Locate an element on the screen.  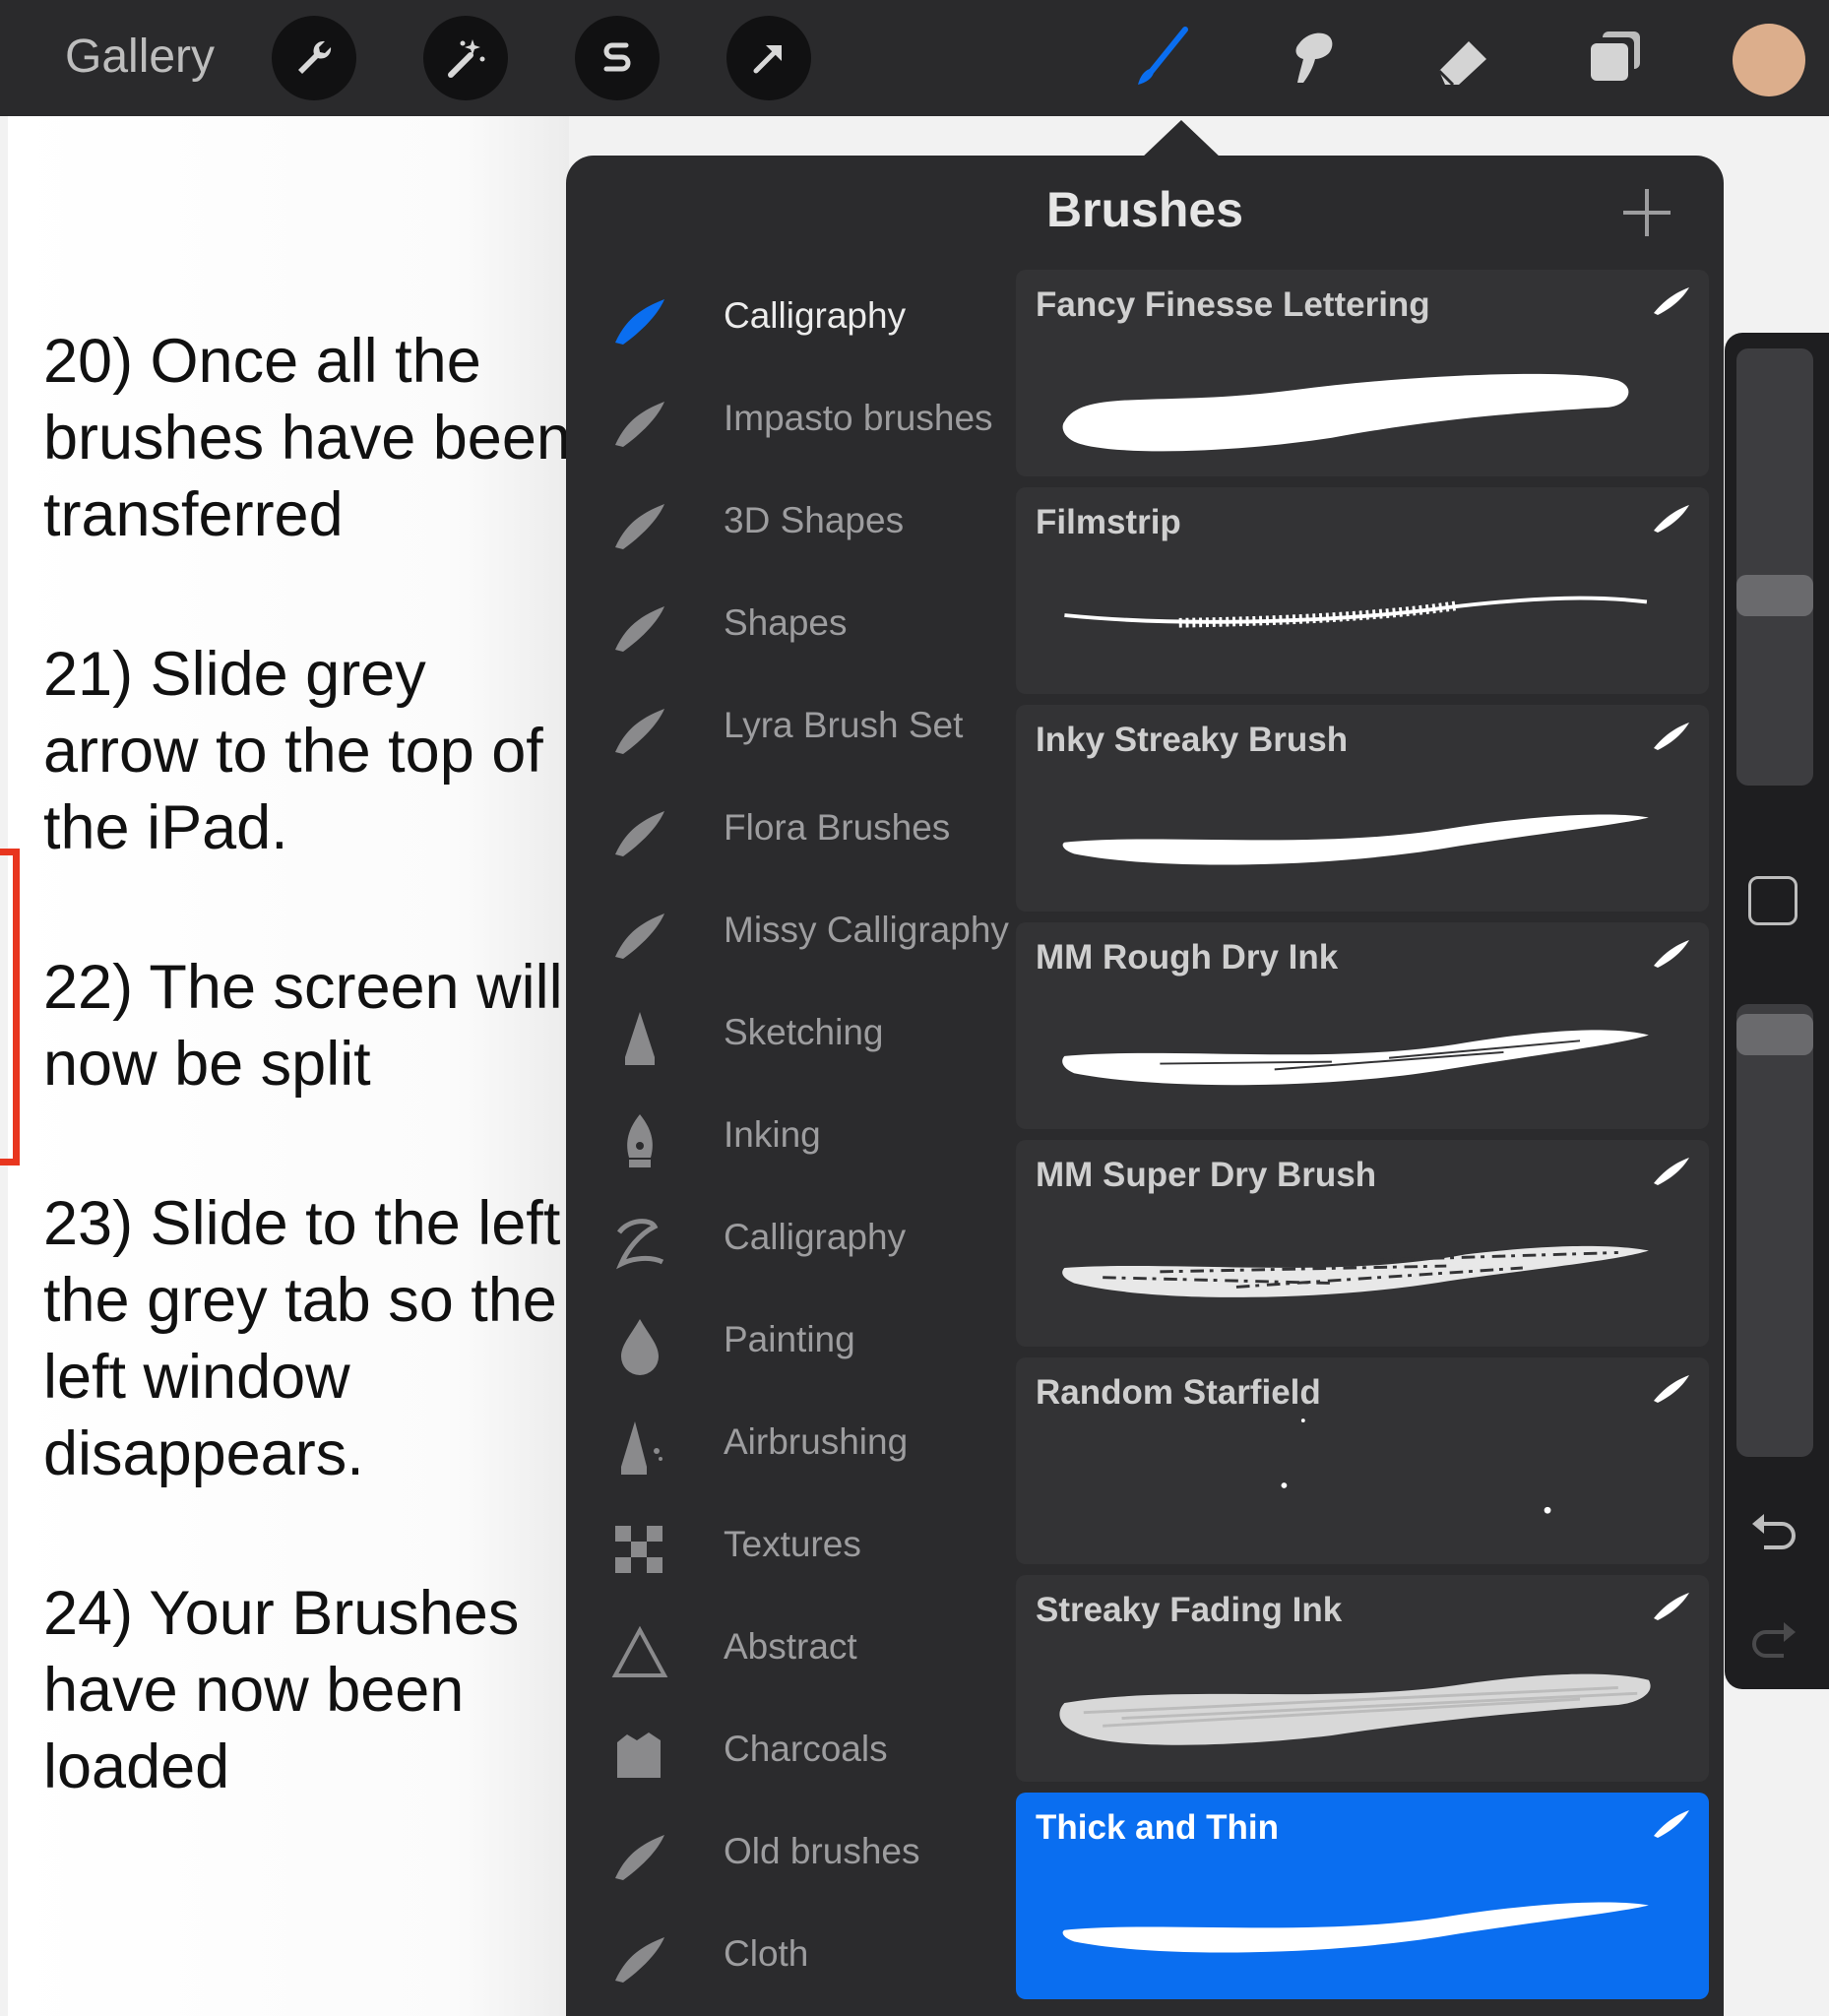
brush-set-item: Old brushes is located at coordinates (790, 1856).